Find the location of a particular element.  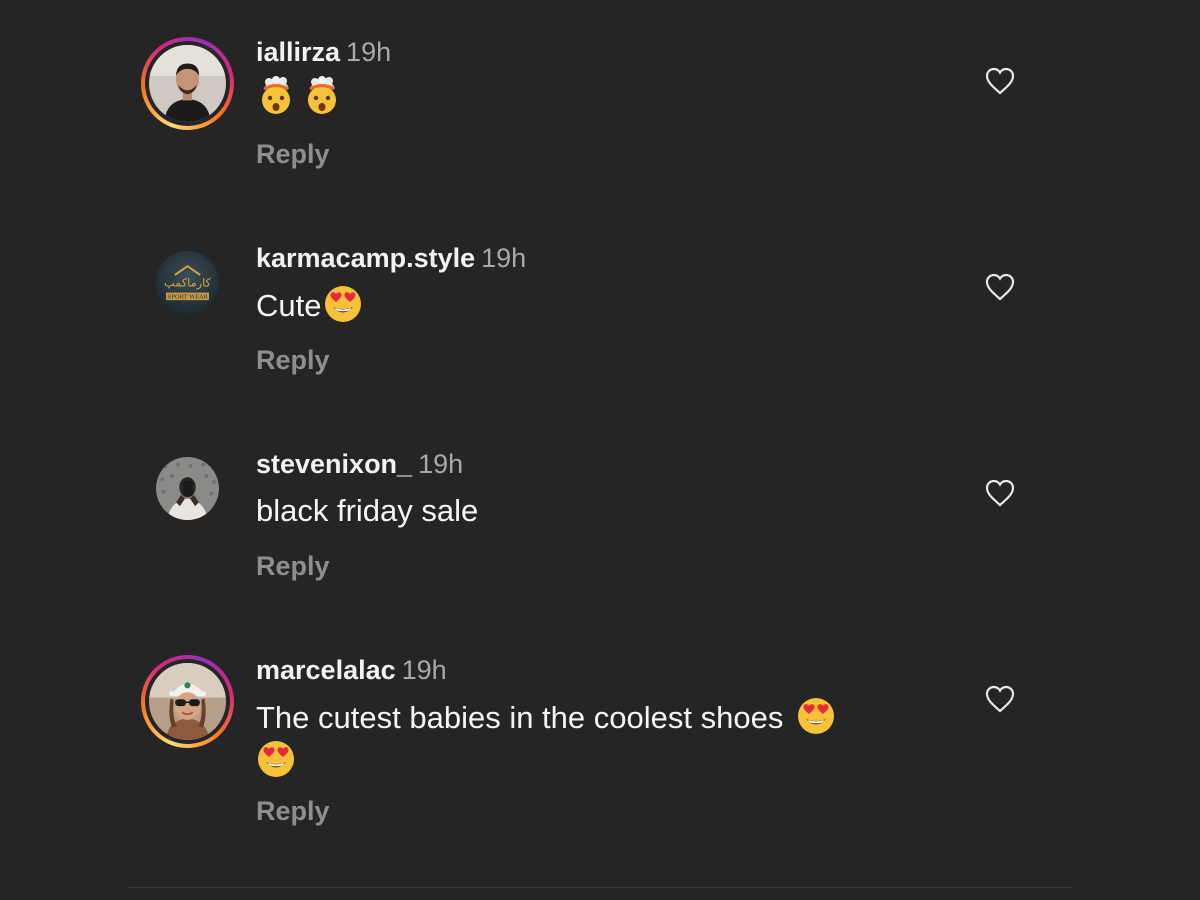

username: iallirza is located at coordinates (298, 52).